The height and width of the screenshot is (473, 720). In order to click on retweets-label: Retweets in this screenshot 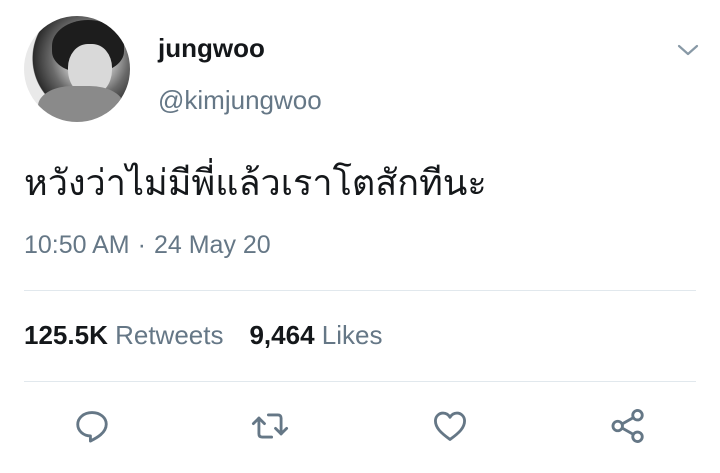, I will do `click(169, 335)`.